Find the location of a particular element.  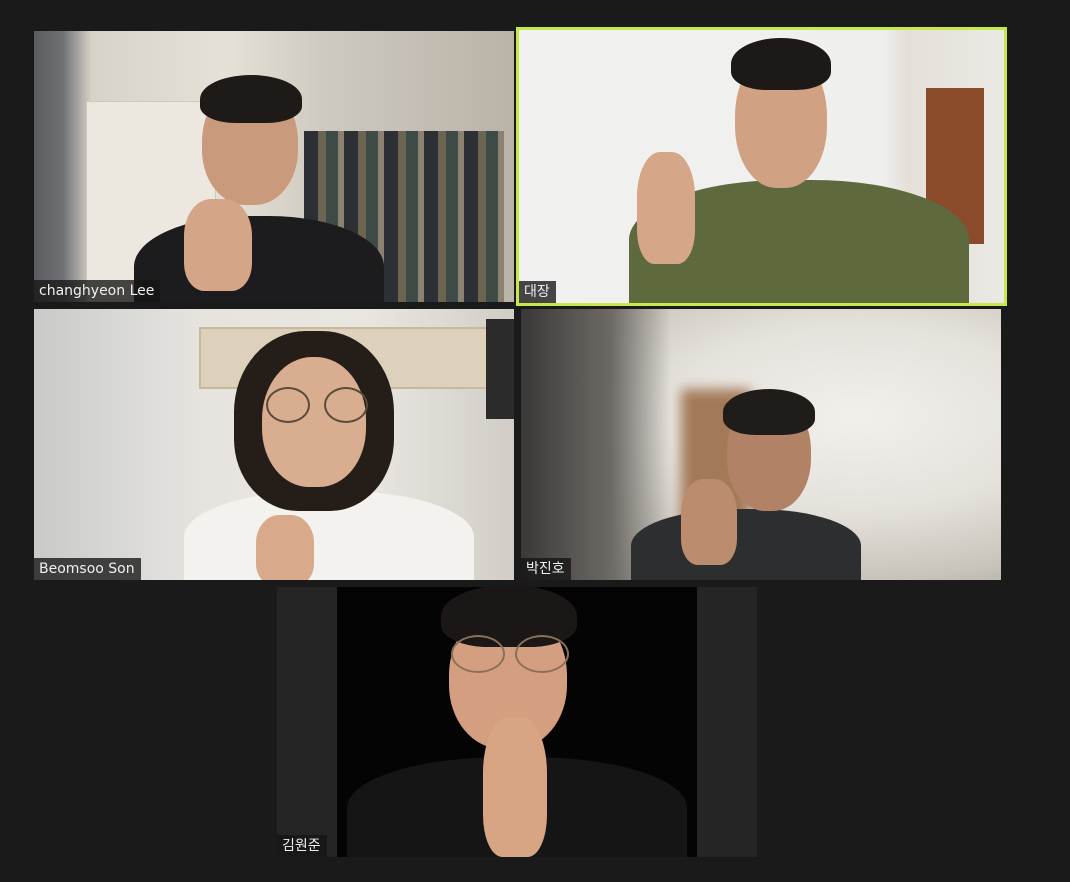

participant-name: 박진호 is located at coordinates (546, 569).